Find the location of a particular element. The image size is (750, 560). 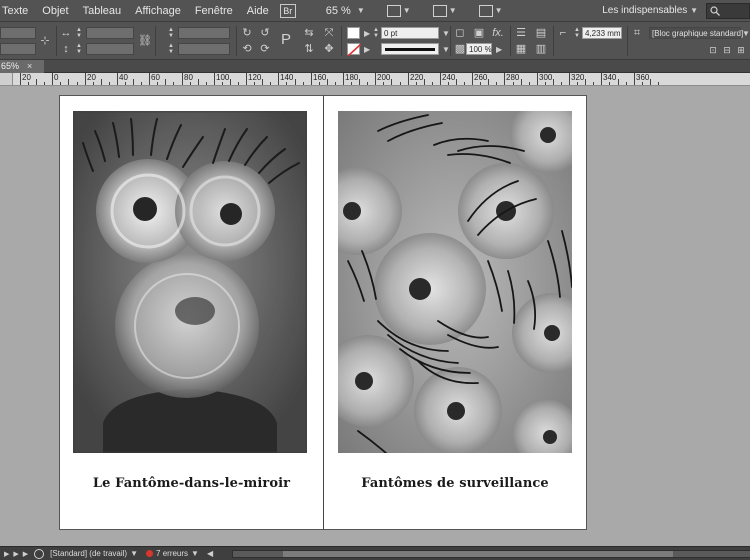

globe-icon is located at coordinates (39, 553).